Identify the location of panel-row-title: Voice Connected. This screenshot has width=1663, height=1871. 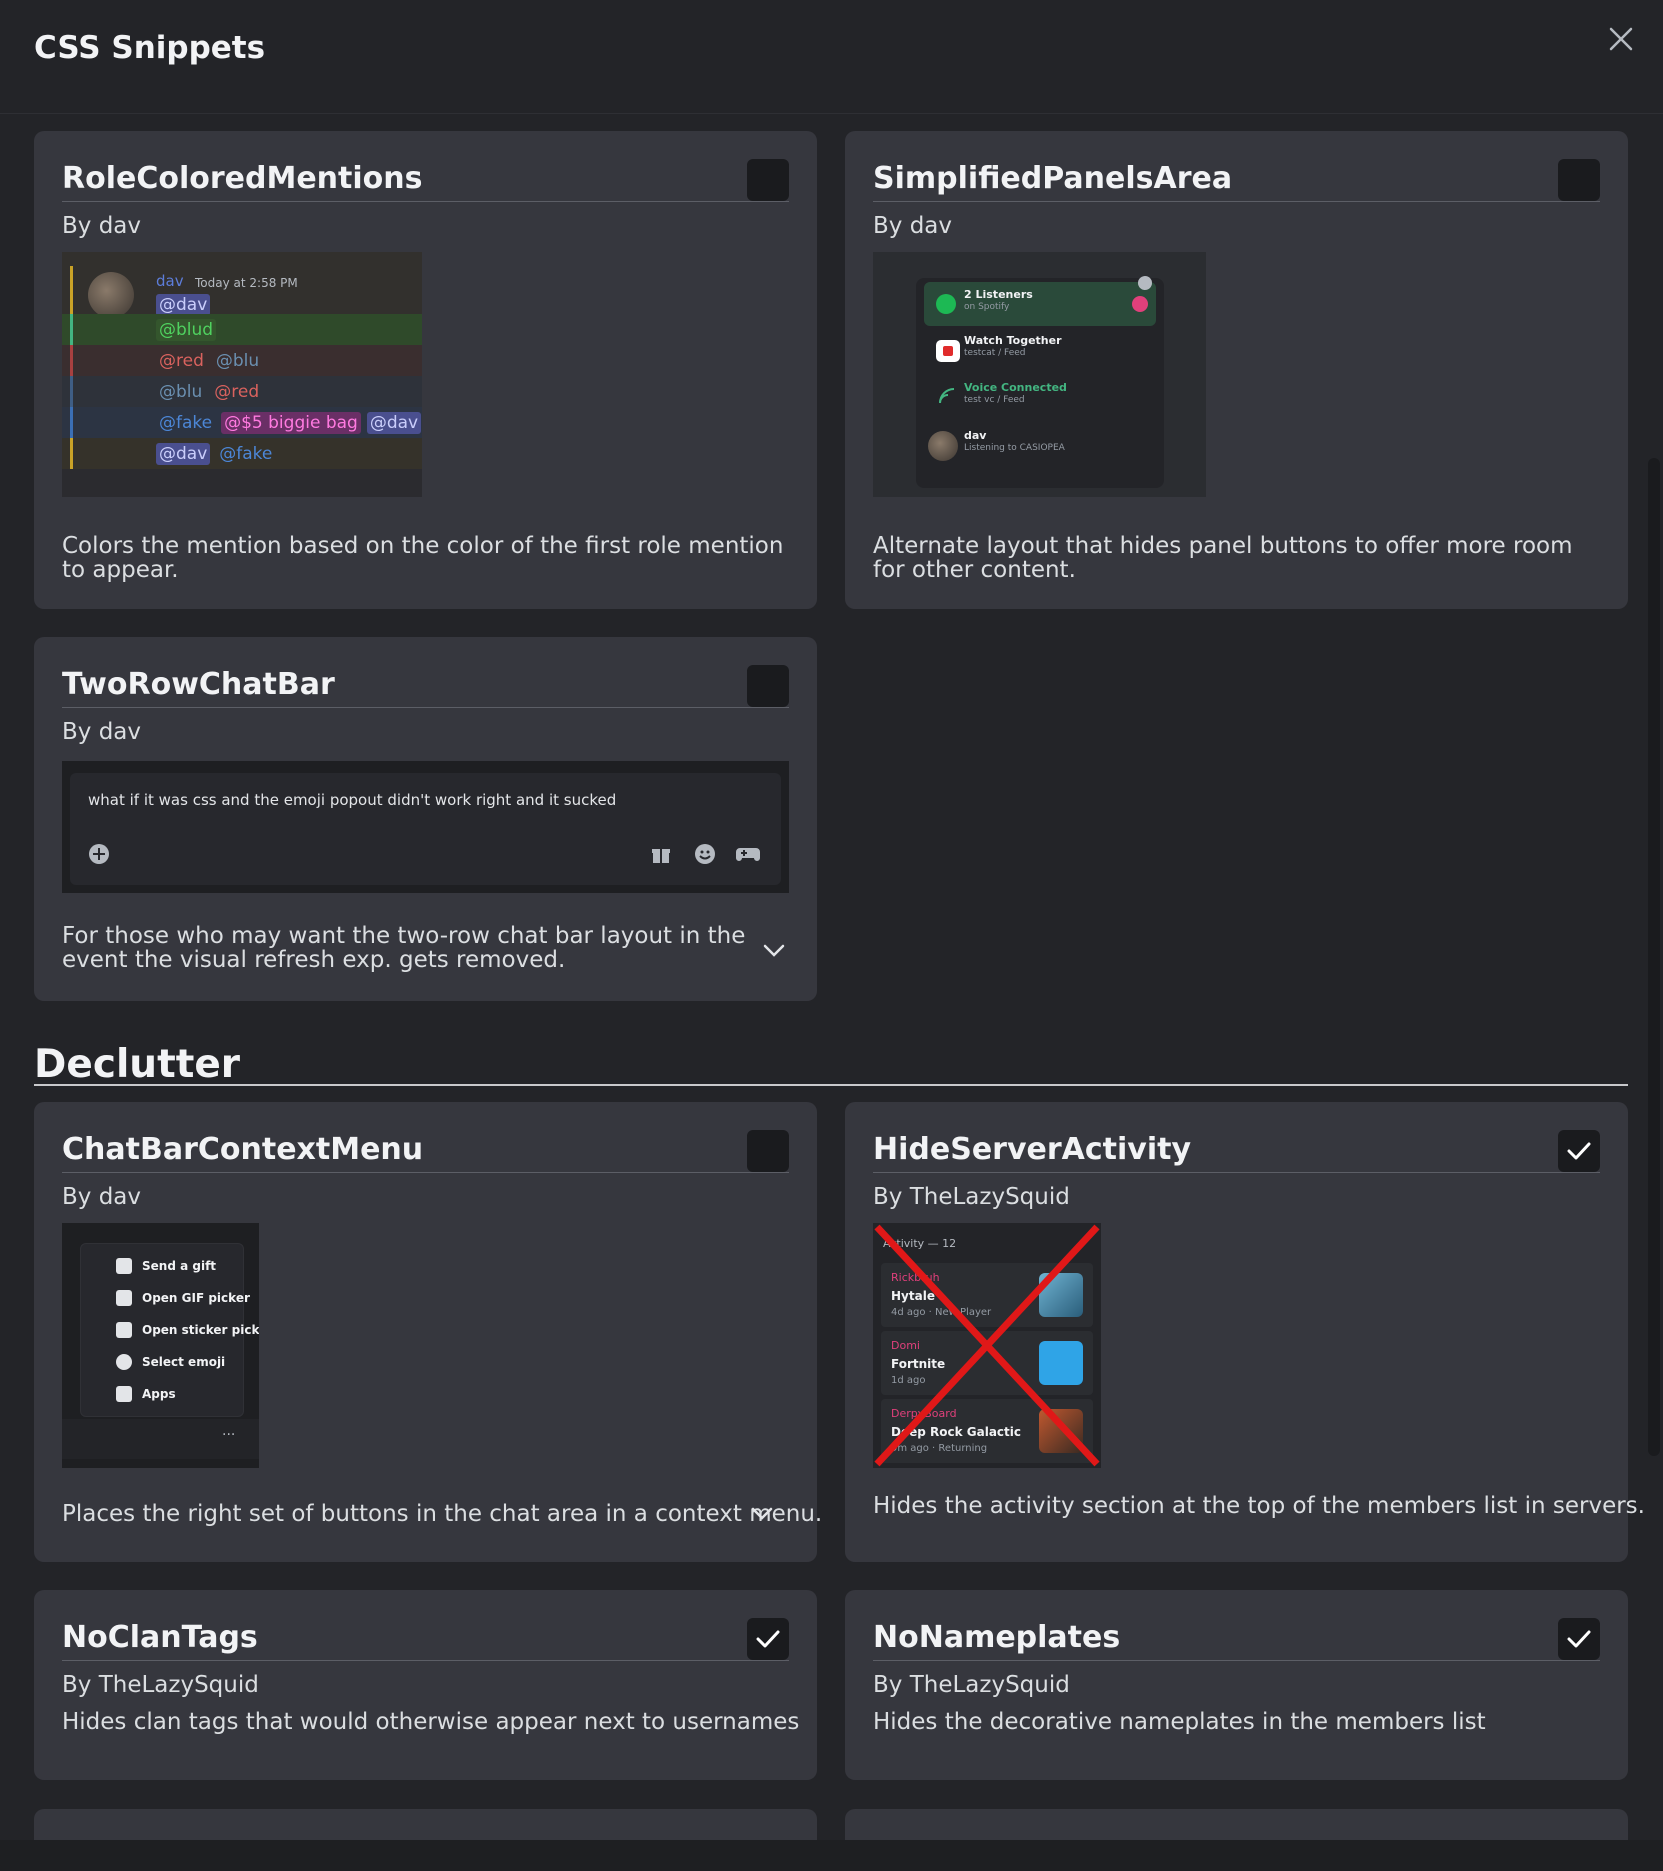
(1015, 387).